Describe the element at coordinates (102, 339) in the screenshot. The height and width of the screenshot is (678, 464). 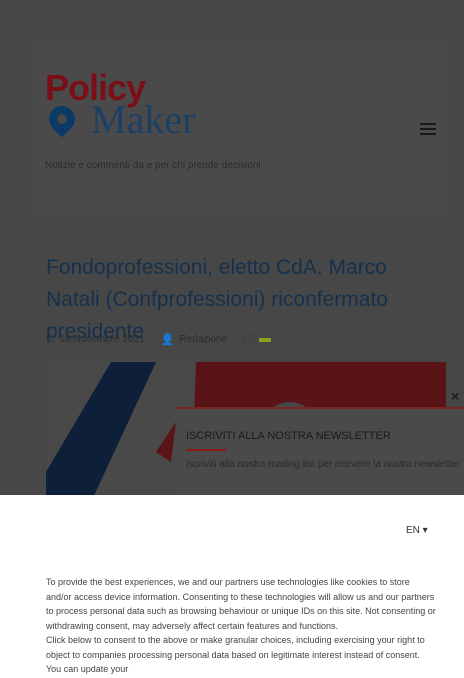
I see `article-date: 18 Novembre 2021` at that location.